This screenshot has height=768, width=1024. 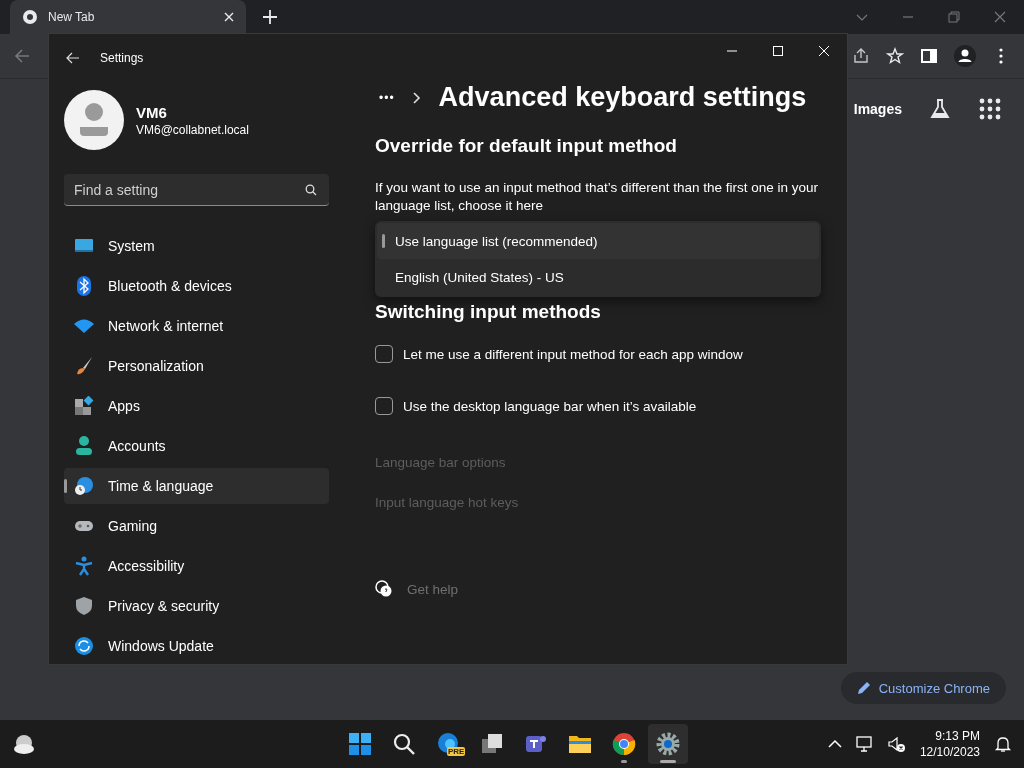 What do you see at coordinates (94, 120) in the screenshot?
I see `avatar-icon` at bounding box center [94, 120].